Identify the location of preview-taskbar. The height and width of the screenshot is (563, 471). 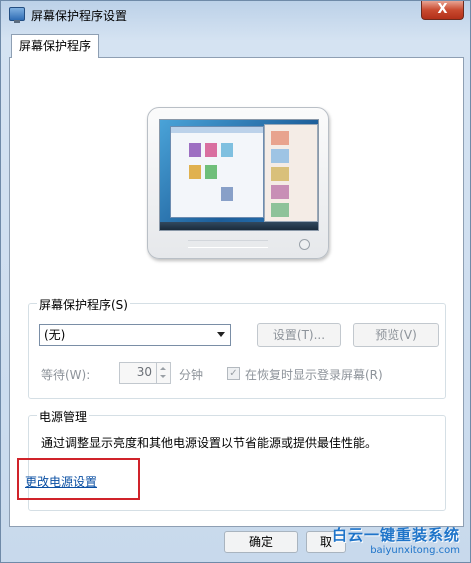
(239, 226).